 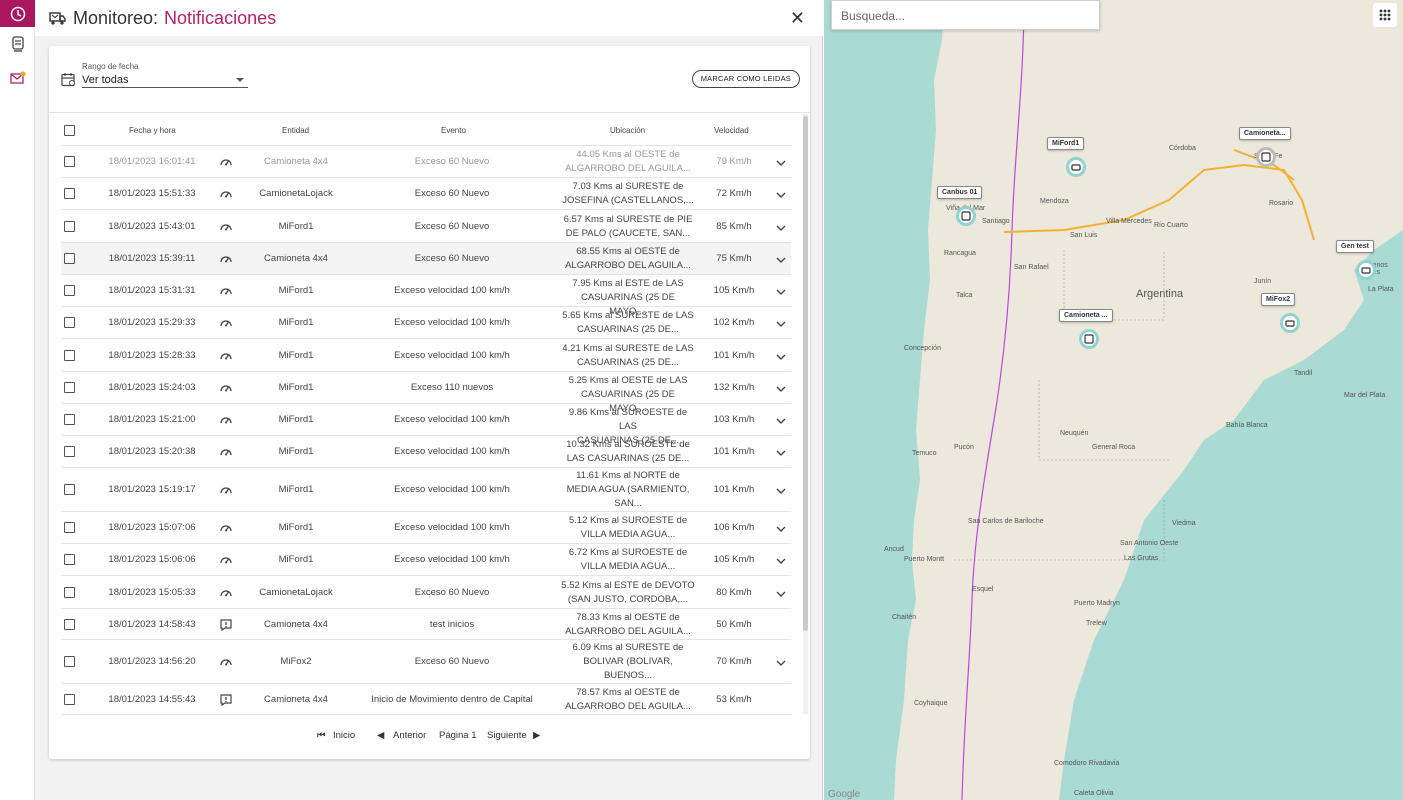 What do you see at coordinates (1094, 793) in the screenshot?
I see `map-city: Caleta Olivia` at bounding box center [1094, 793].